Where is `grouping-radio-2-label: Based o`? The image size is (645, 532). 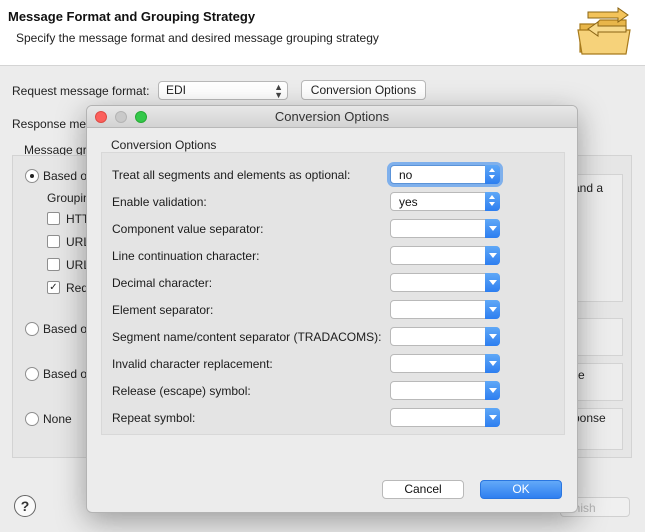
grouping-radio-2-label: Based o is located at coordinates (65, 329).